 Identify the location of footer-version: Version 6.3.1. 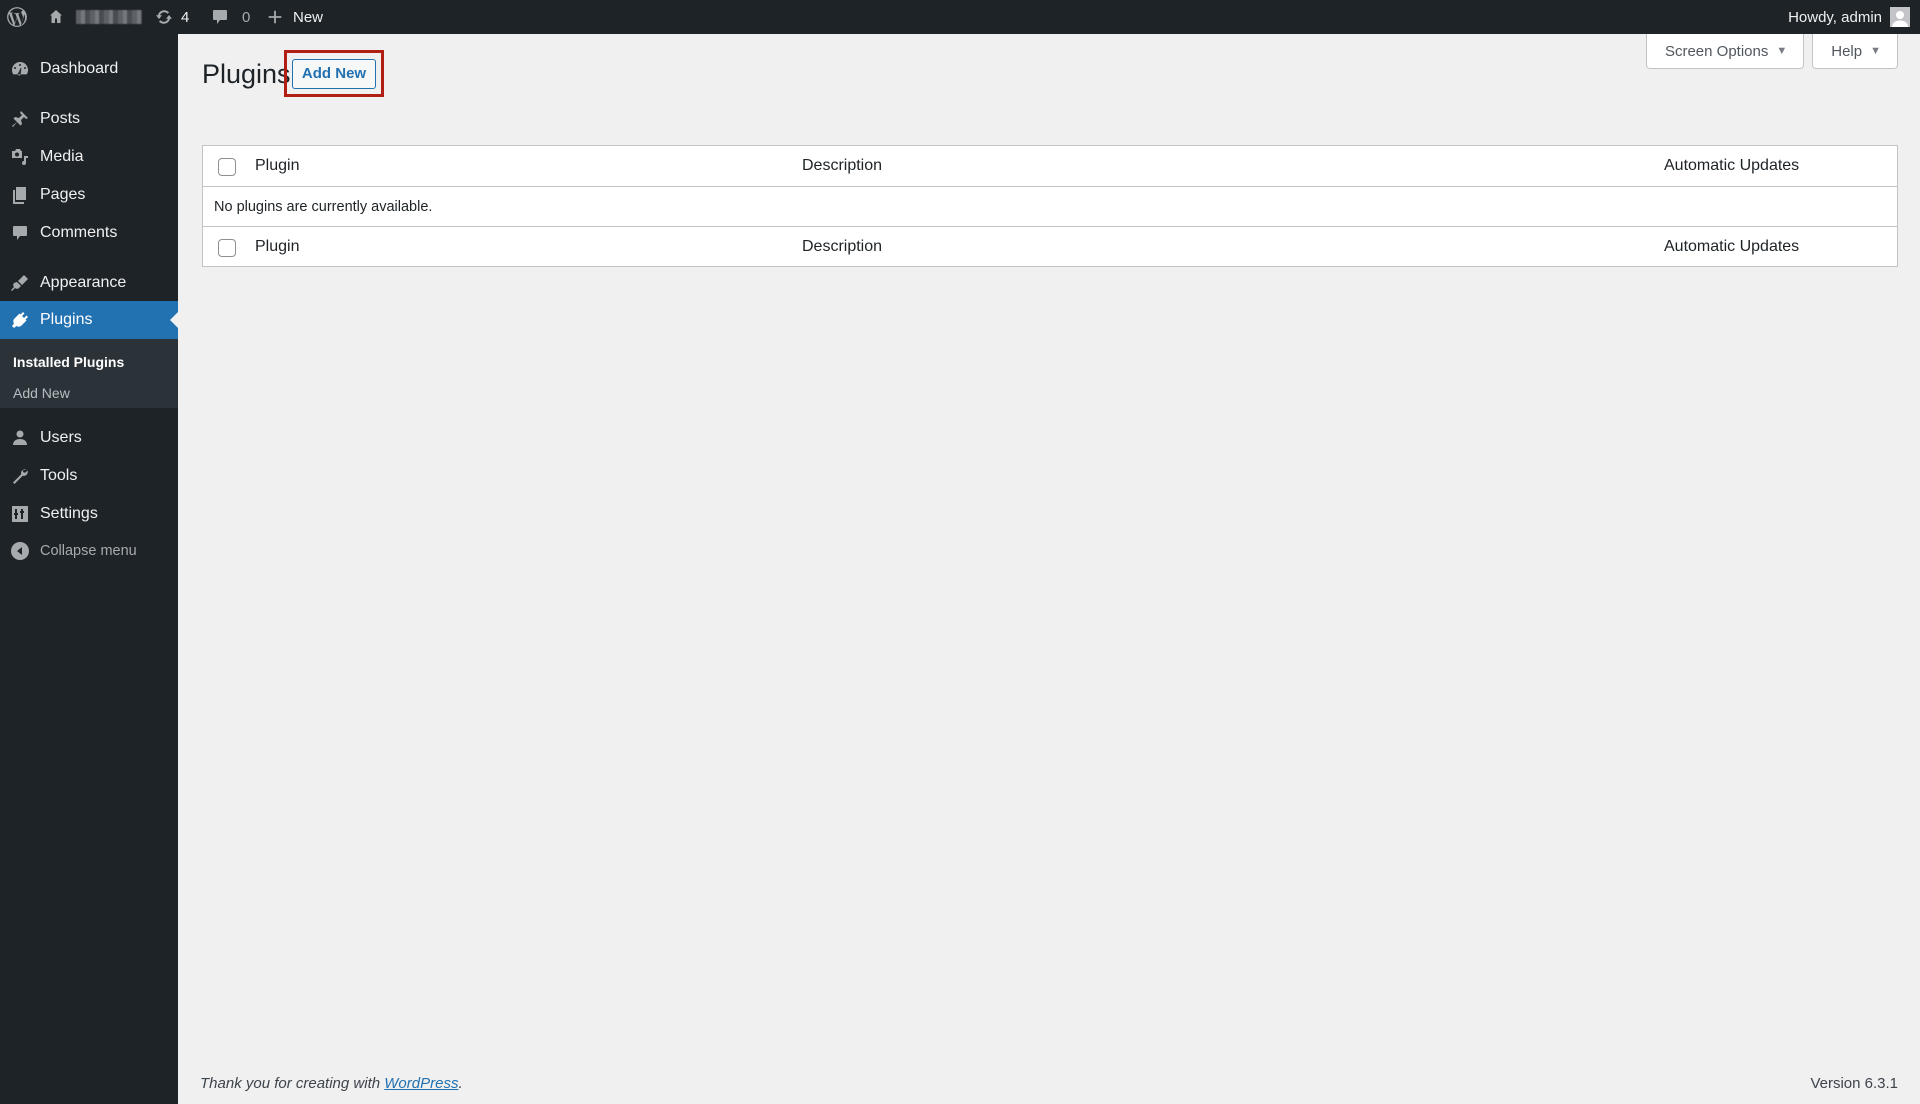
(1854, 1083).